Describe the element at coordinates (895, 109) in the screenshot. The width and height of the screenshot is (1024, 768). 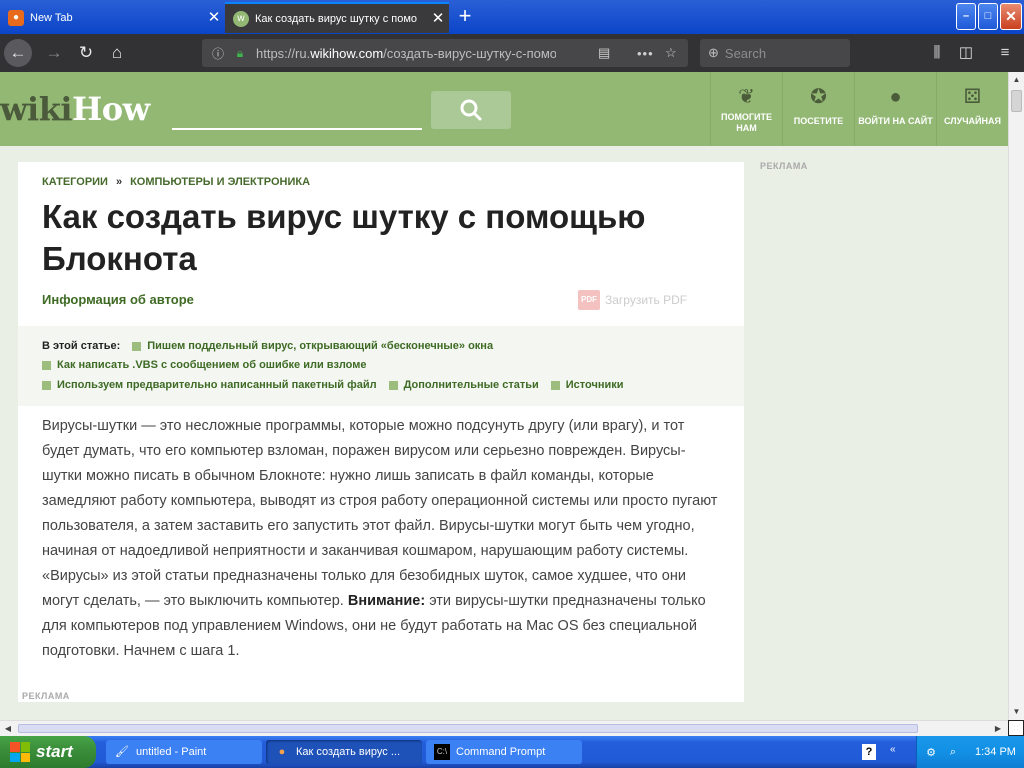
I see `nav-login: ● ВОЙТИ НА САЙТ` at that location.